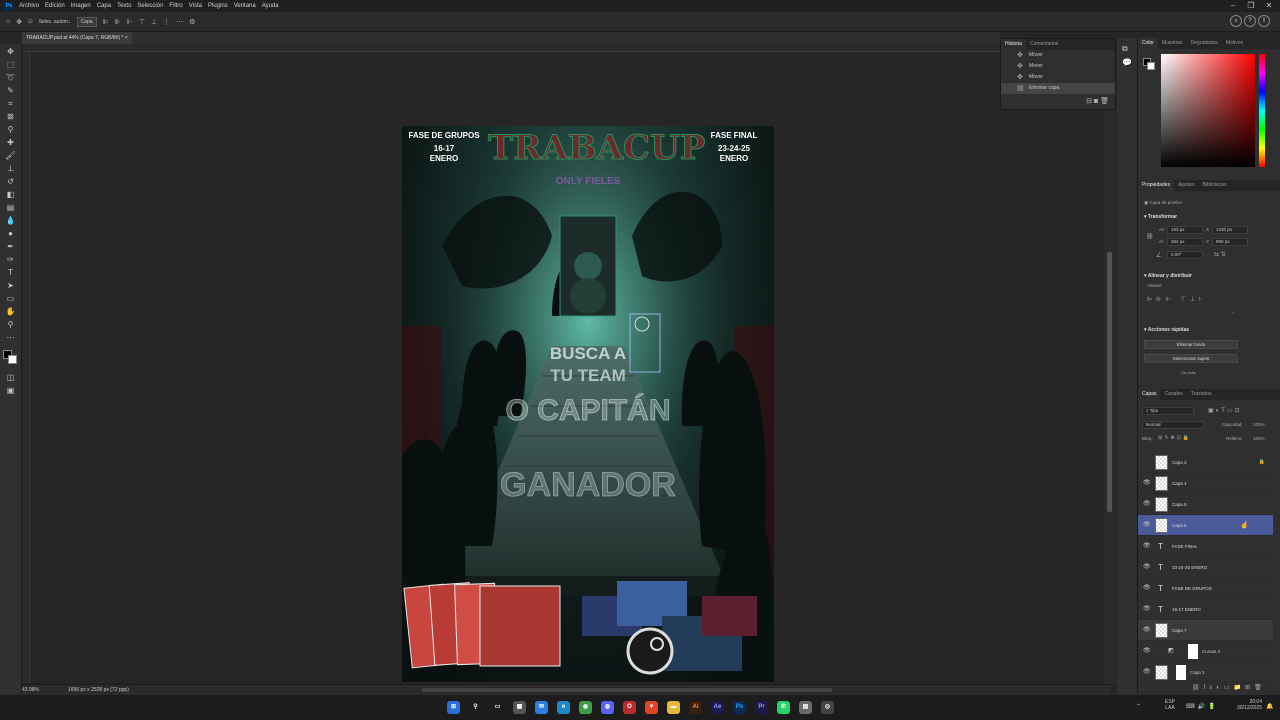  Describe the element at coordinates (607, 707) in the screenshot. I see `discord-icon: ◍` at that location.